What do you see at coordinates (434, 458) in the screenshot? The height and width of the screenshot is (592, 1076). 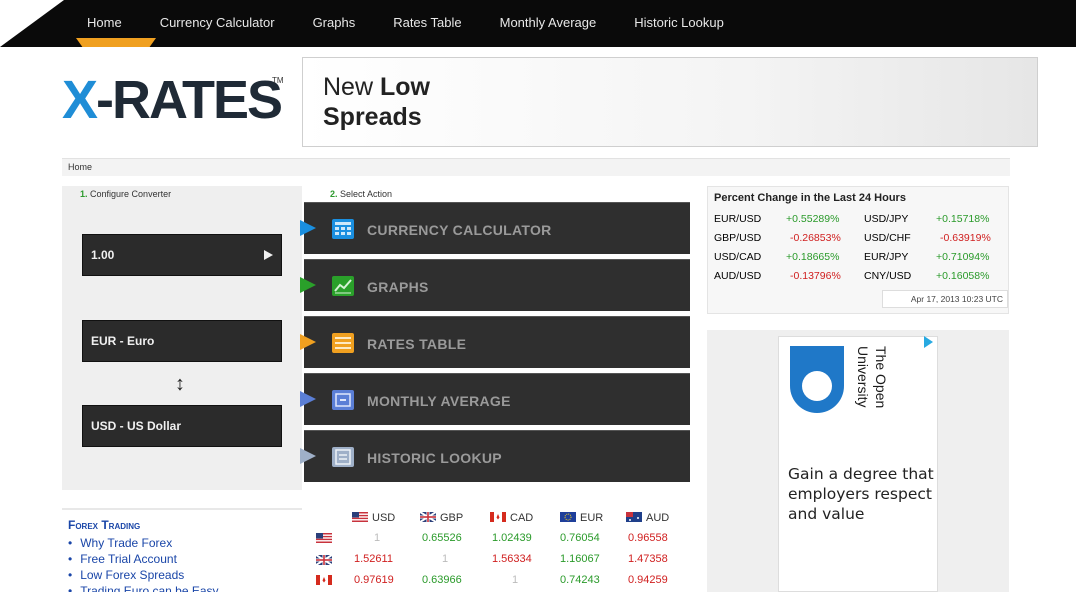 I see `action-label-historic-lookup: HISTORIC LOOKUP` at bounding box center [434, 458].